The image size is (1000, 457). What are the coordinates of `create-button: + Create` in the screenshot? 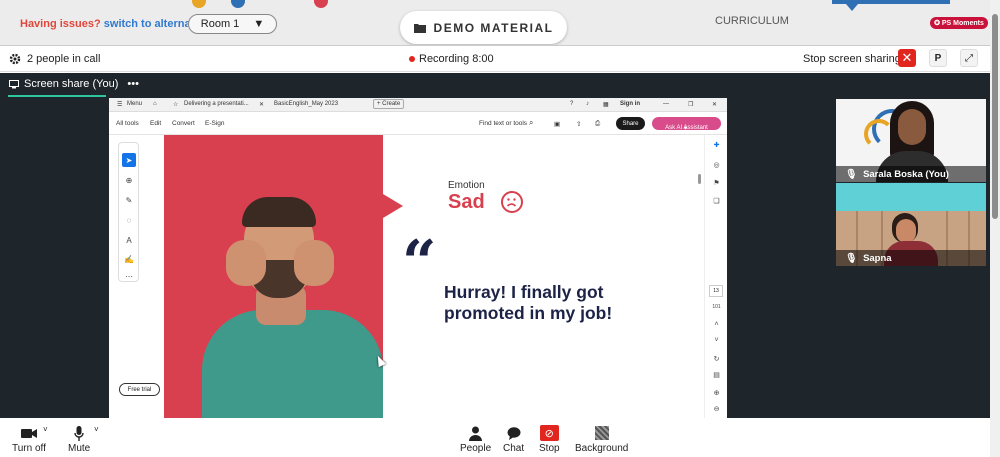 It's located at (389, 104).